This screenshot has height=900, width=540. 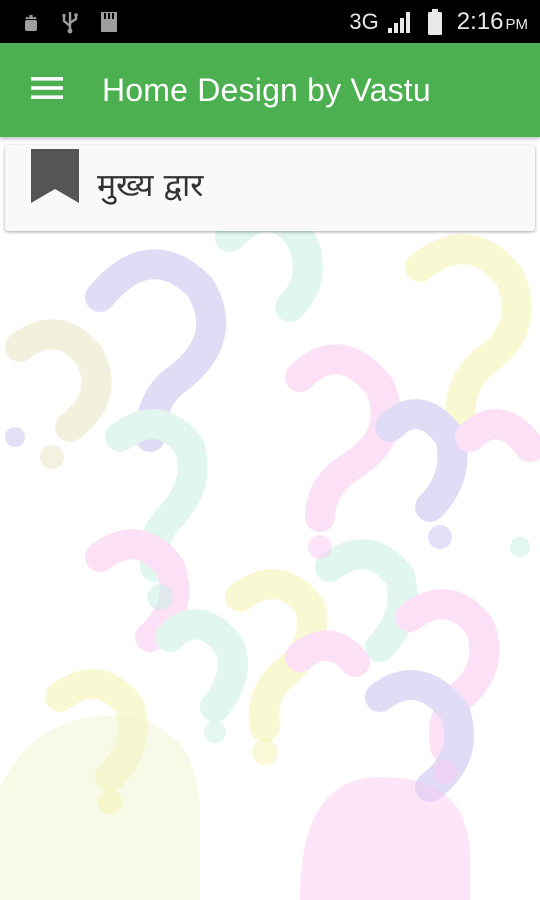 I want to click on clock-ampm: PM, so click(x=517, y=24).